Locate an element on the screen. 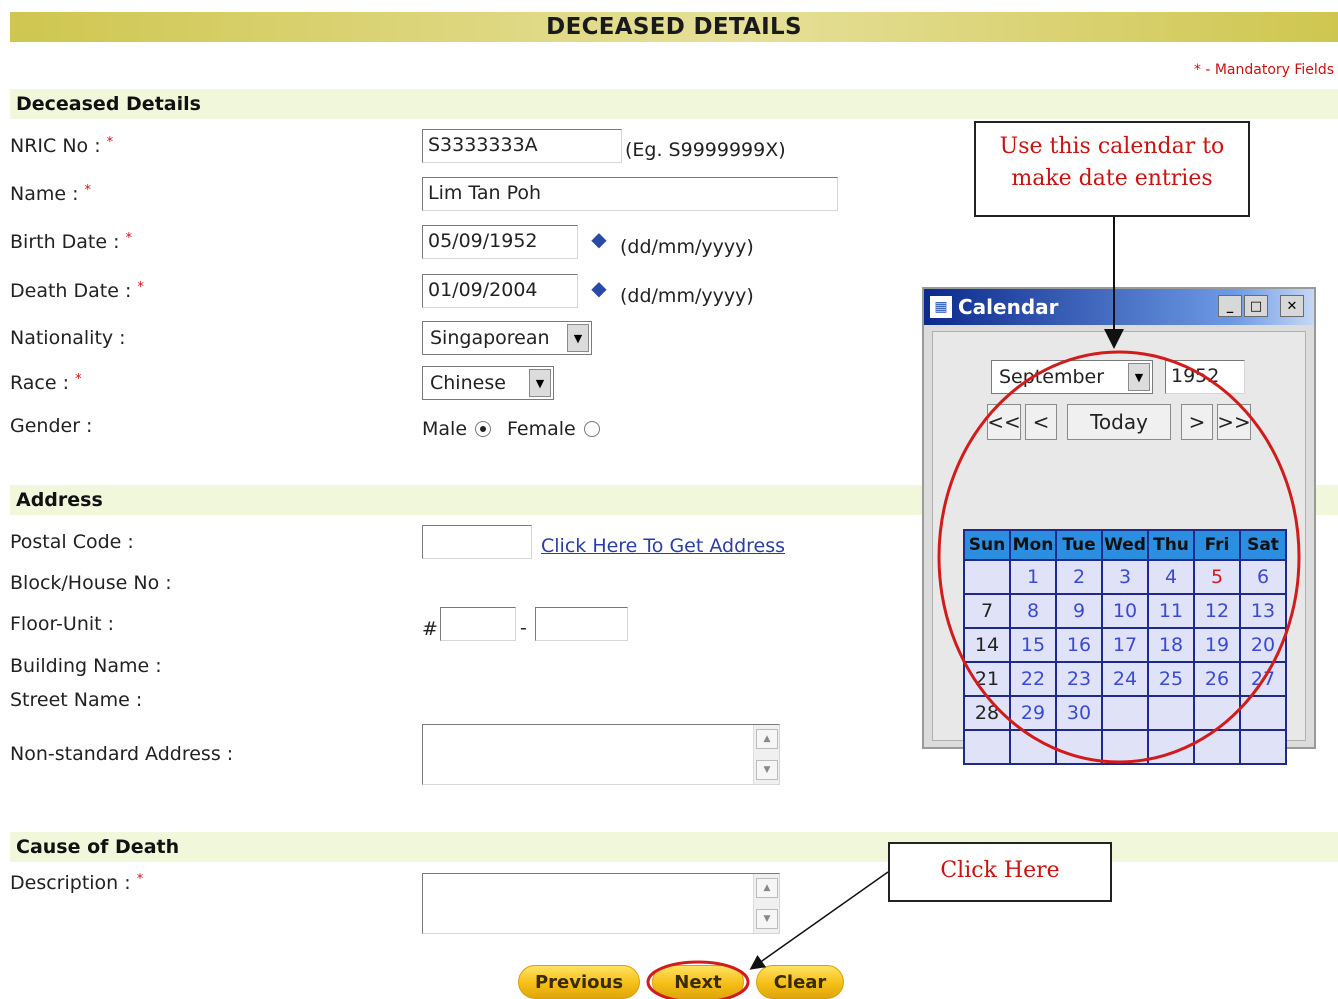 Image resolution: width=1338 pixels, height=999 pixels. previous-button: Previous is located at coordinates (579, 982).